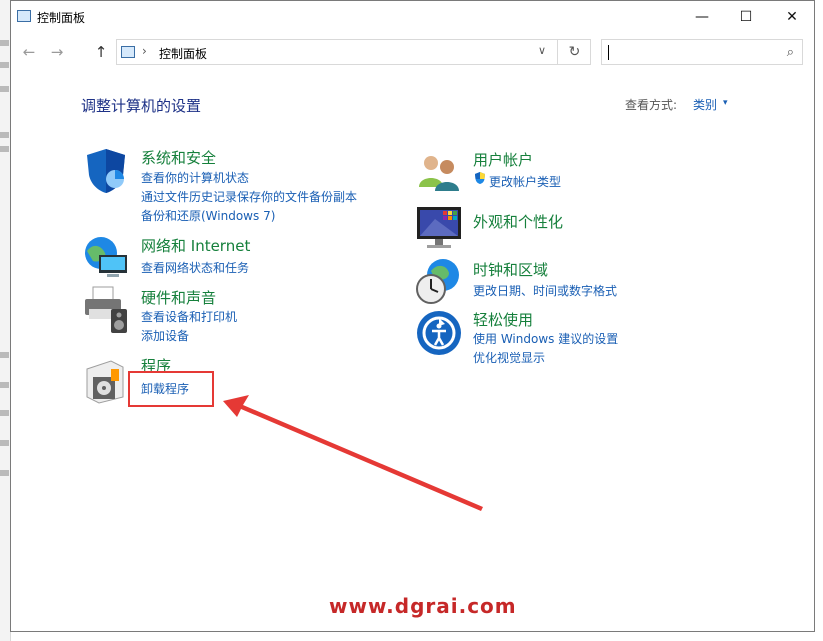  What do you see at coordinates (353, 453) in the screenshot?
I see `annotation-arrow` at bounding box center [353, 453].